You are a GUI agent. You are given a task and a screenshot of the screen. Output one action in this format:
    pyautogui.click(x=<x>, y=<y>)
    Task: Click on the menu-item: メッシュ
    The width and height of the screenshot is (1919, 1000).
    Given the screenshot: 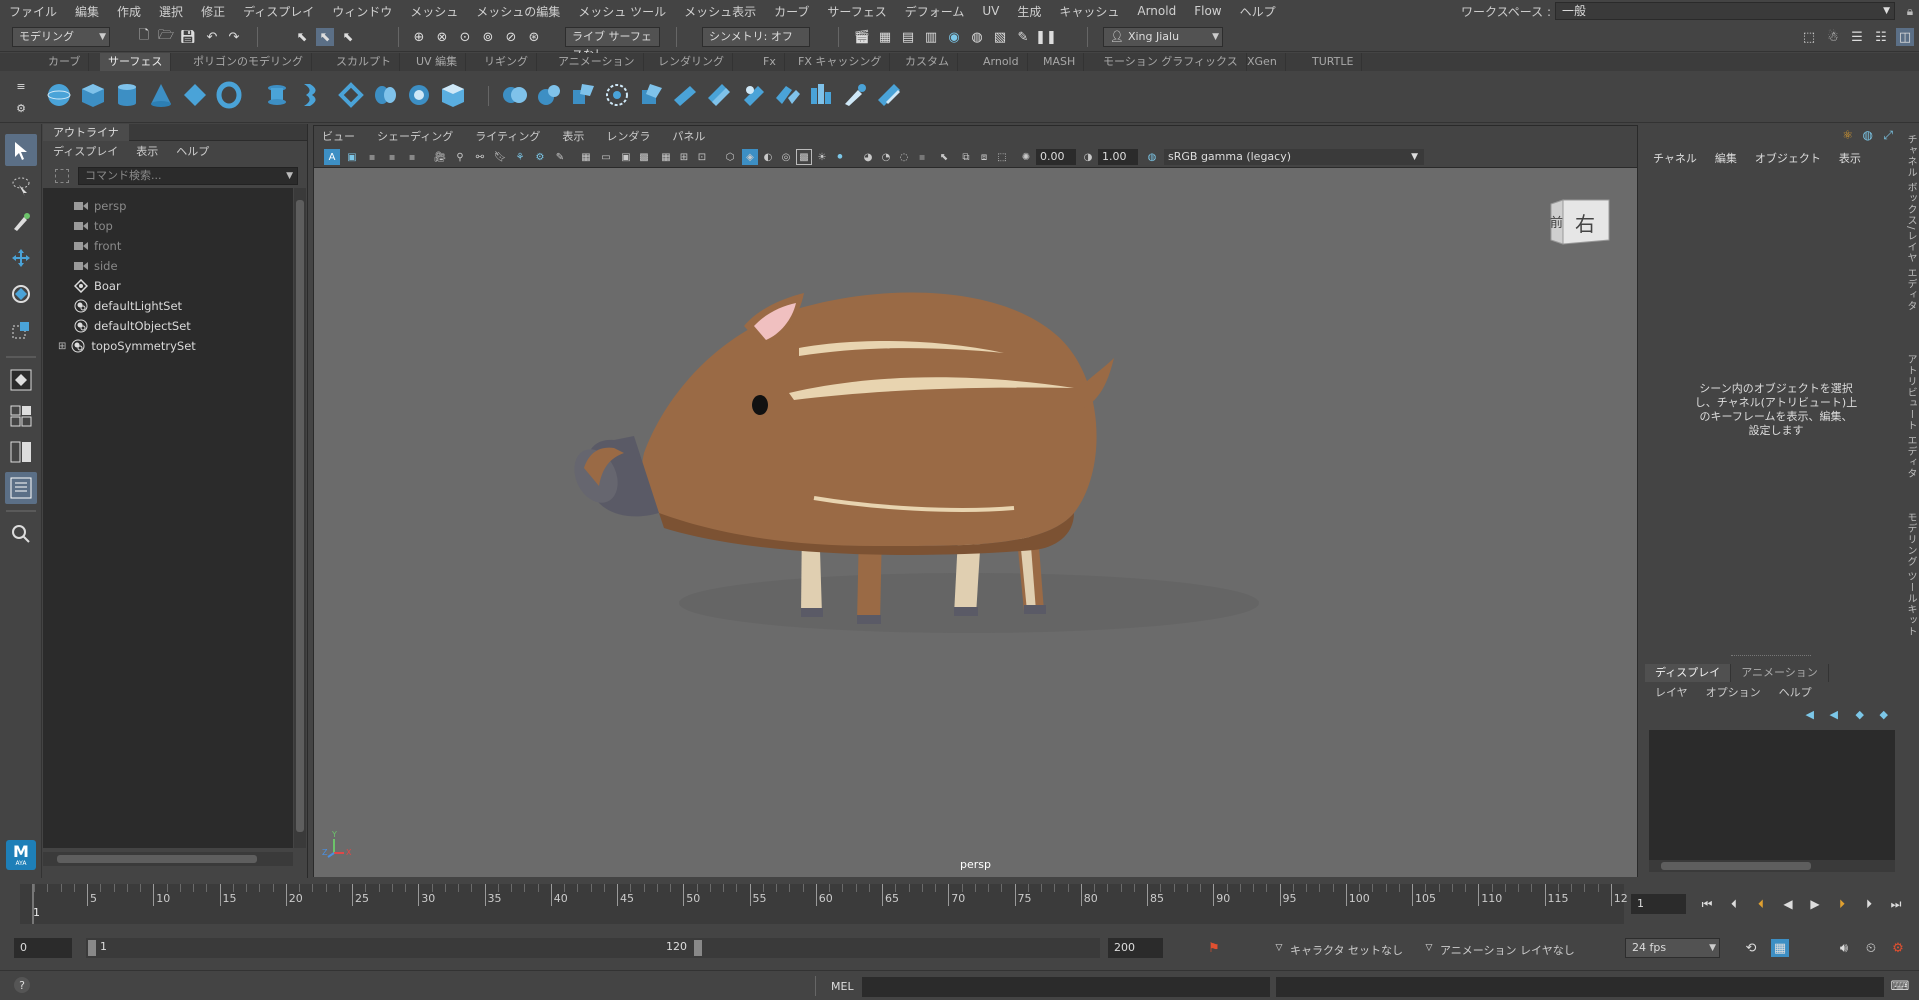 What is the action you would take?
    pyautogui.click(x=434, y=11)
    